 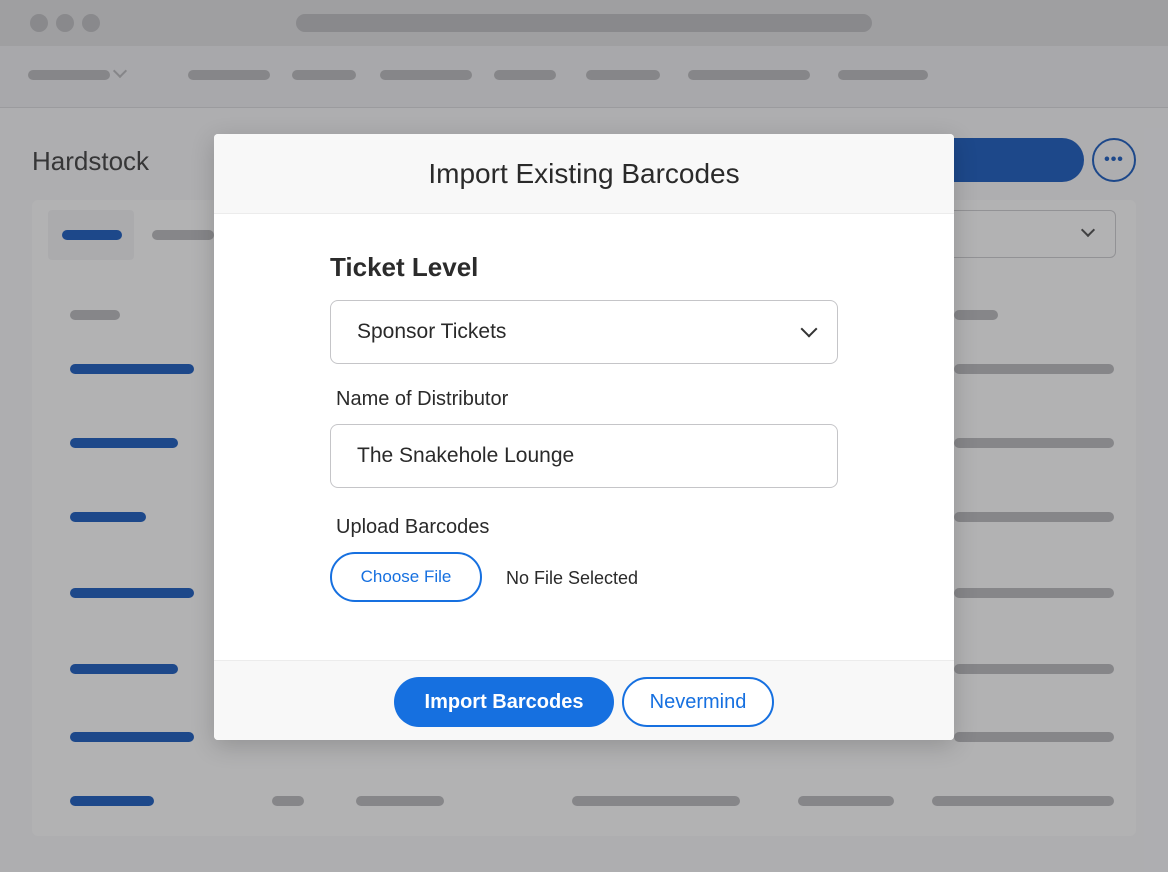 I want to click on dialog-footer: Import Barcodes Nevermind, so click(x=584, y=700).